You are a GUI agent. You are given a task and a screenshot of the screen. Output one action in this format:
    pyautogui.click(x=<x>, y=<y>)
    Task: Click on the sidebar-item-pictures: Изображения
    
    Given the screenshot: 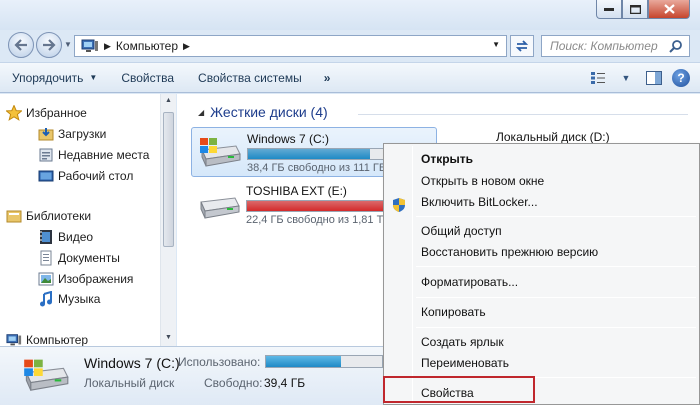 What is the action you would take?
    pyautogui.click(x=86, y=279)
    